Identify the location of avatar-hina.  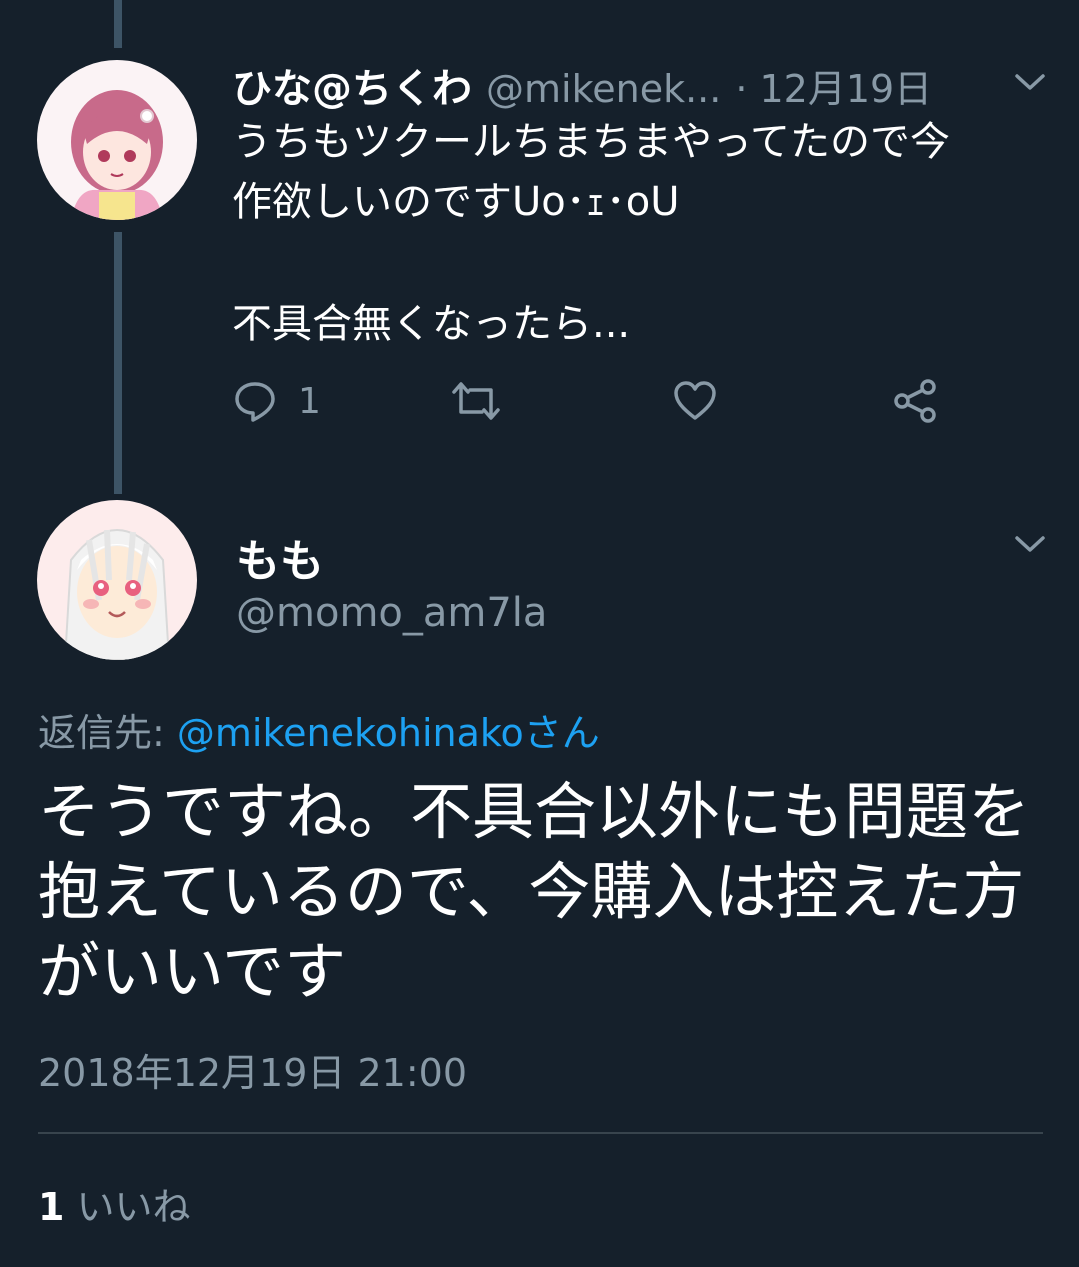
(117, 140).